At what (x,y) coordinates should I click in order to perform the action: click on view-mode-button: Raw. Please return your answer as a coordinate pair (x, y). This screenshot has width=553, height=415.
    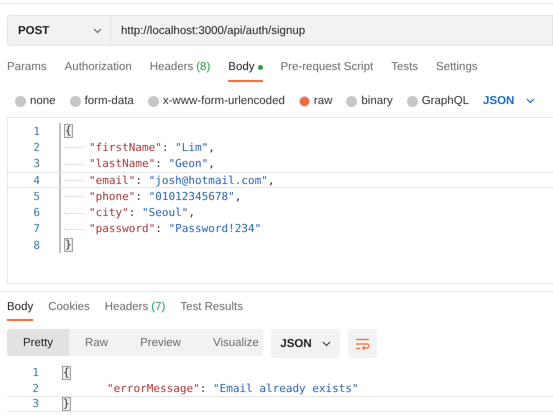
    Looking at the image, I should click on (96, 342).